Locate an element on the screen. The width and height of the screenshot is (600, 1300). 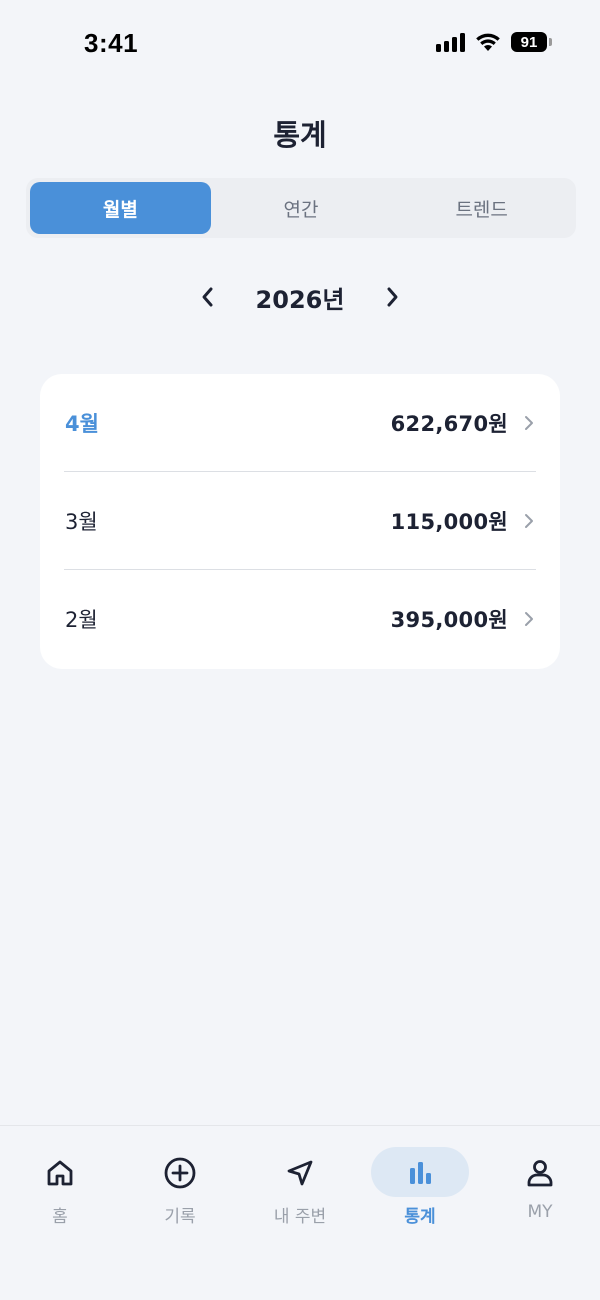
nav-home: 홈 is located at coordinates (60, 1181).